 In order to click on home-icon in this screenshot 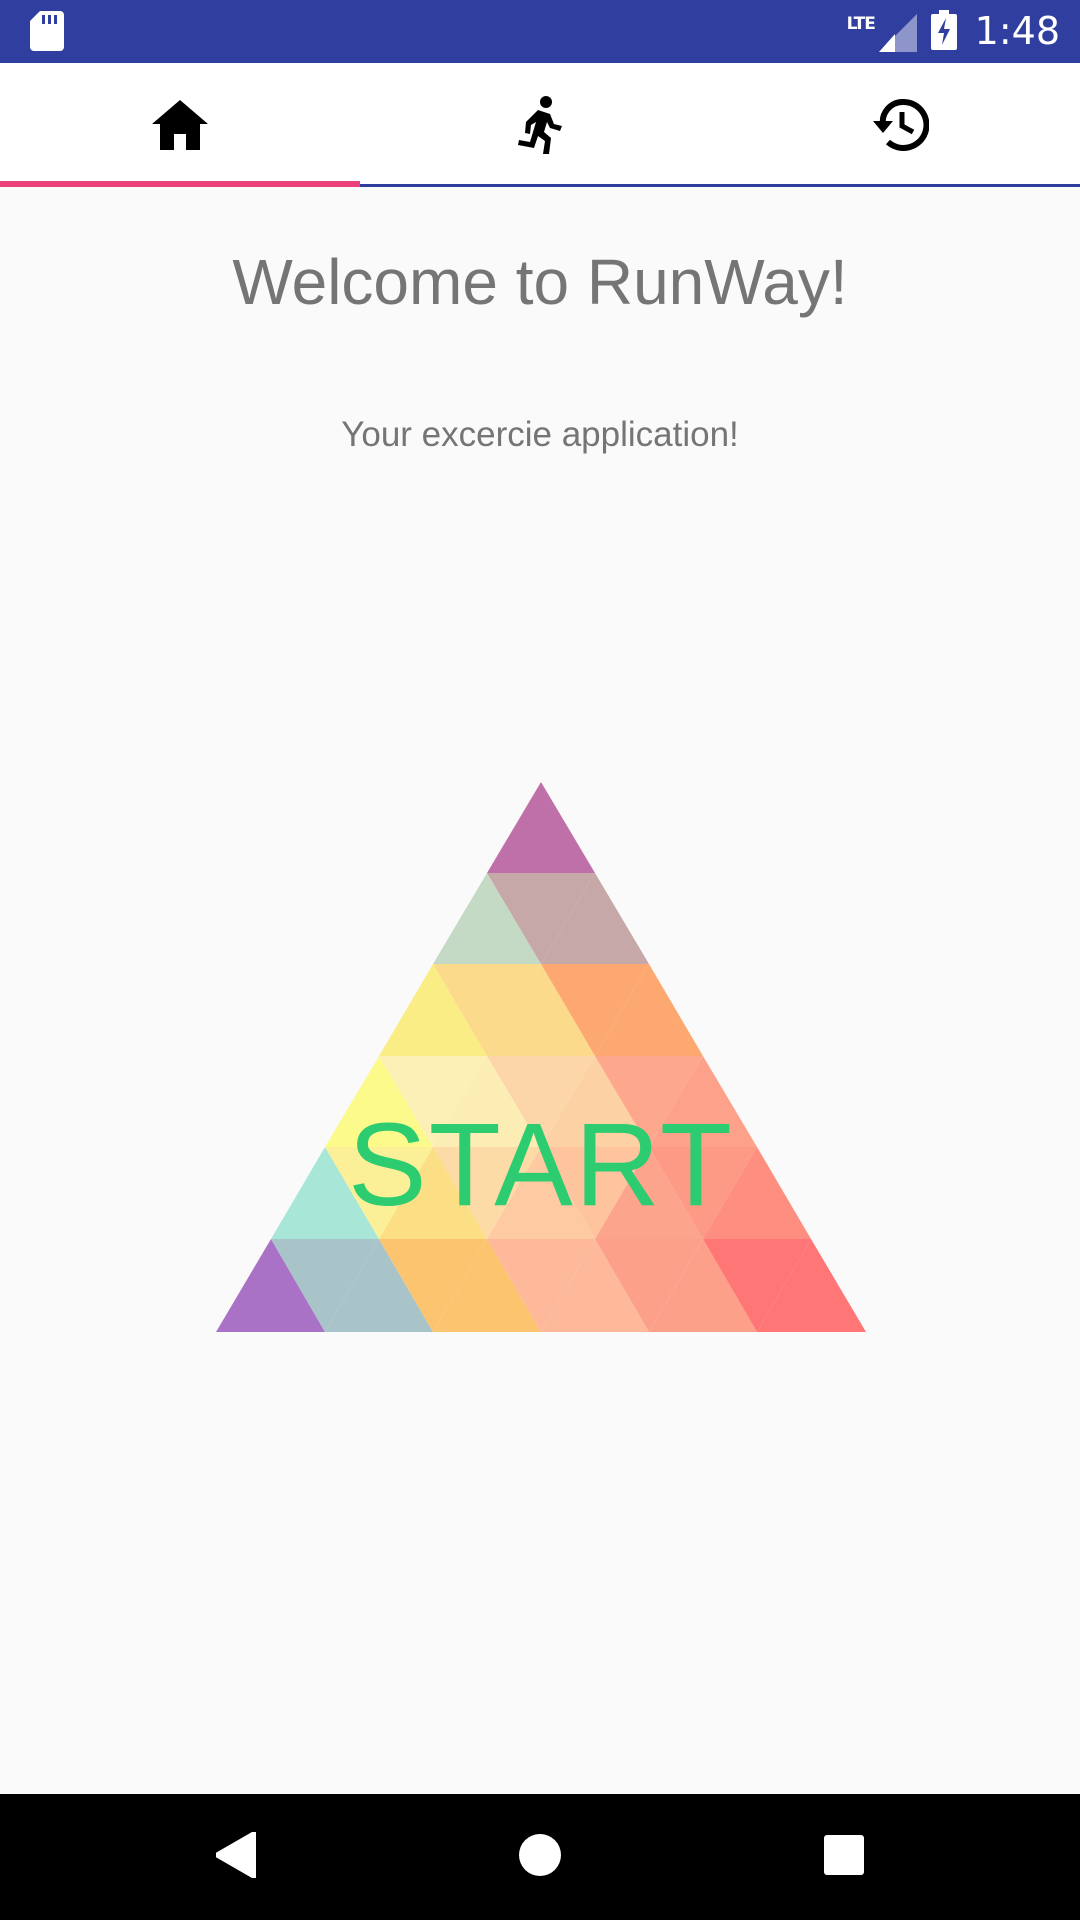, I will do `click(180, 125)`.